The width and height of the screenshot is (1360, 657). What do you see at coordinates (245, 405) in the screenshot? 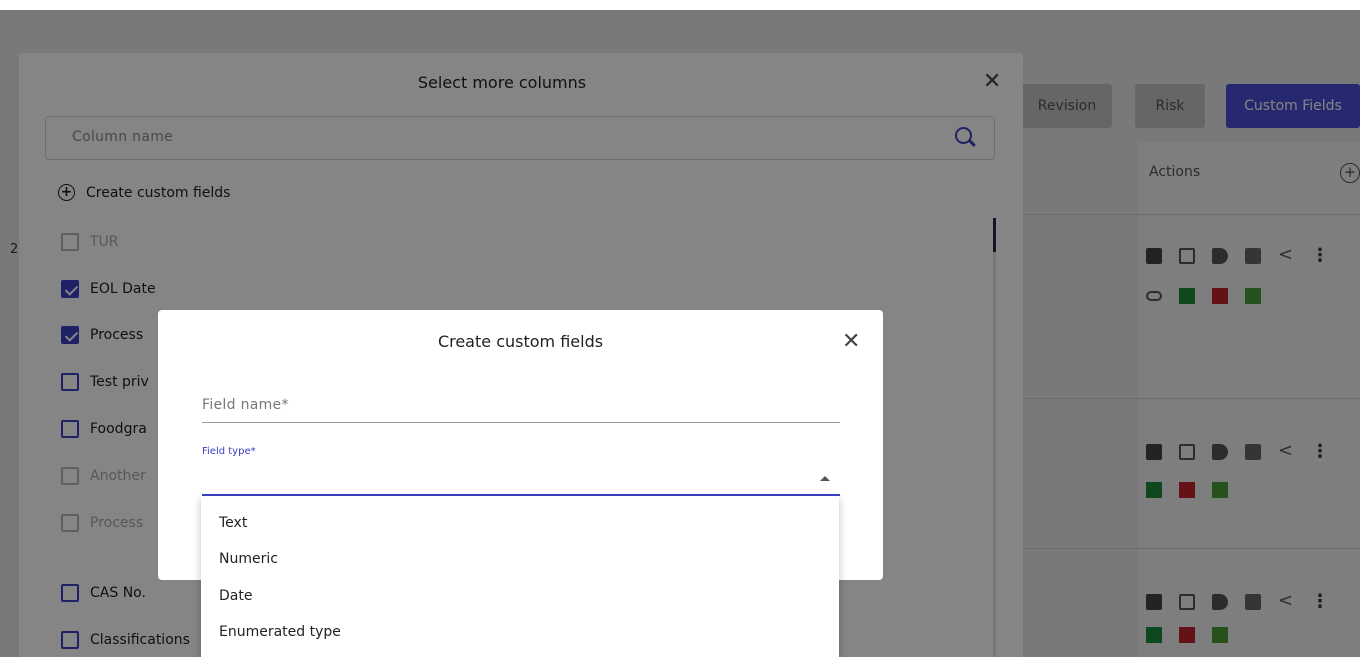
I see `field-name-input: Field name*` at bounding box center [245, 405].